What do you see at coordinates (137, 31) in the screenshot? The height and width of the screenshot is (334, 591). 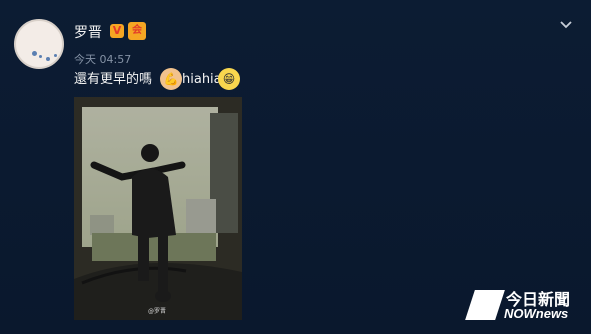 I see `member-badge-icon: 会` at bounding box center [137, 31].